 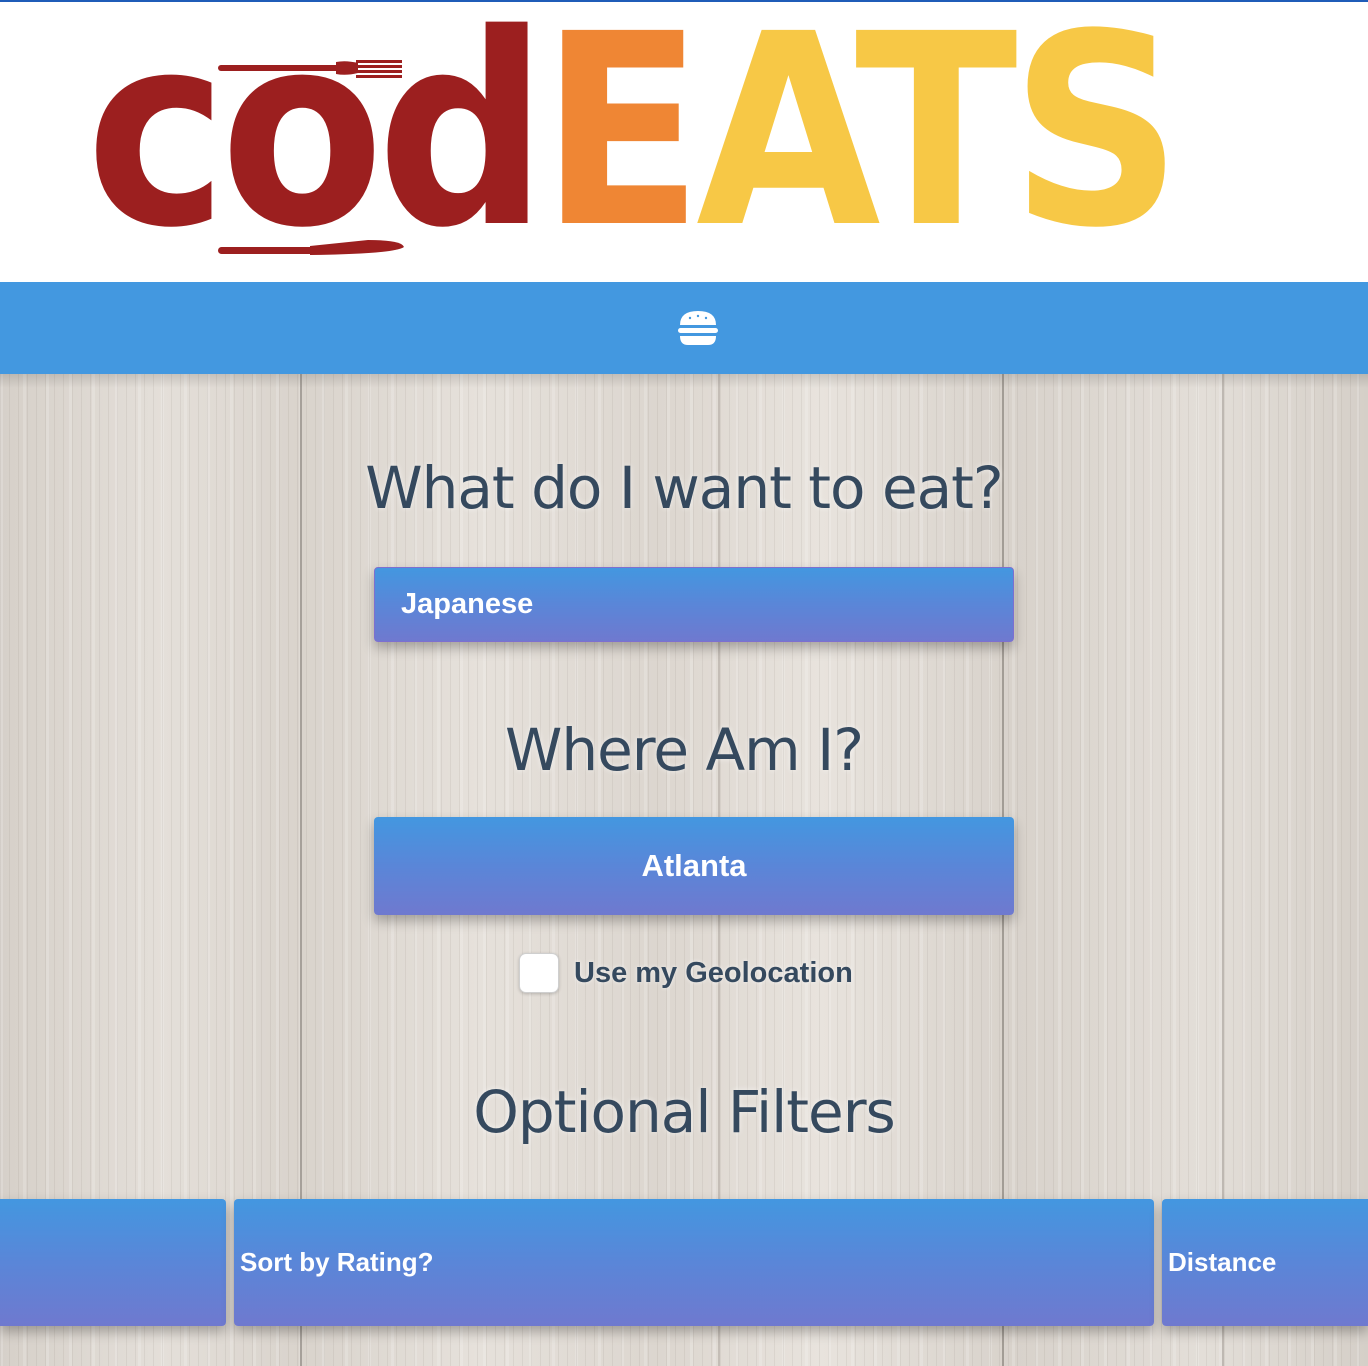 What do you see at coordinates (694, 1262) in the screenshot?
I see `sort-by-rating-filter: Sort by Rating?` at bounding box center [694, 1262].